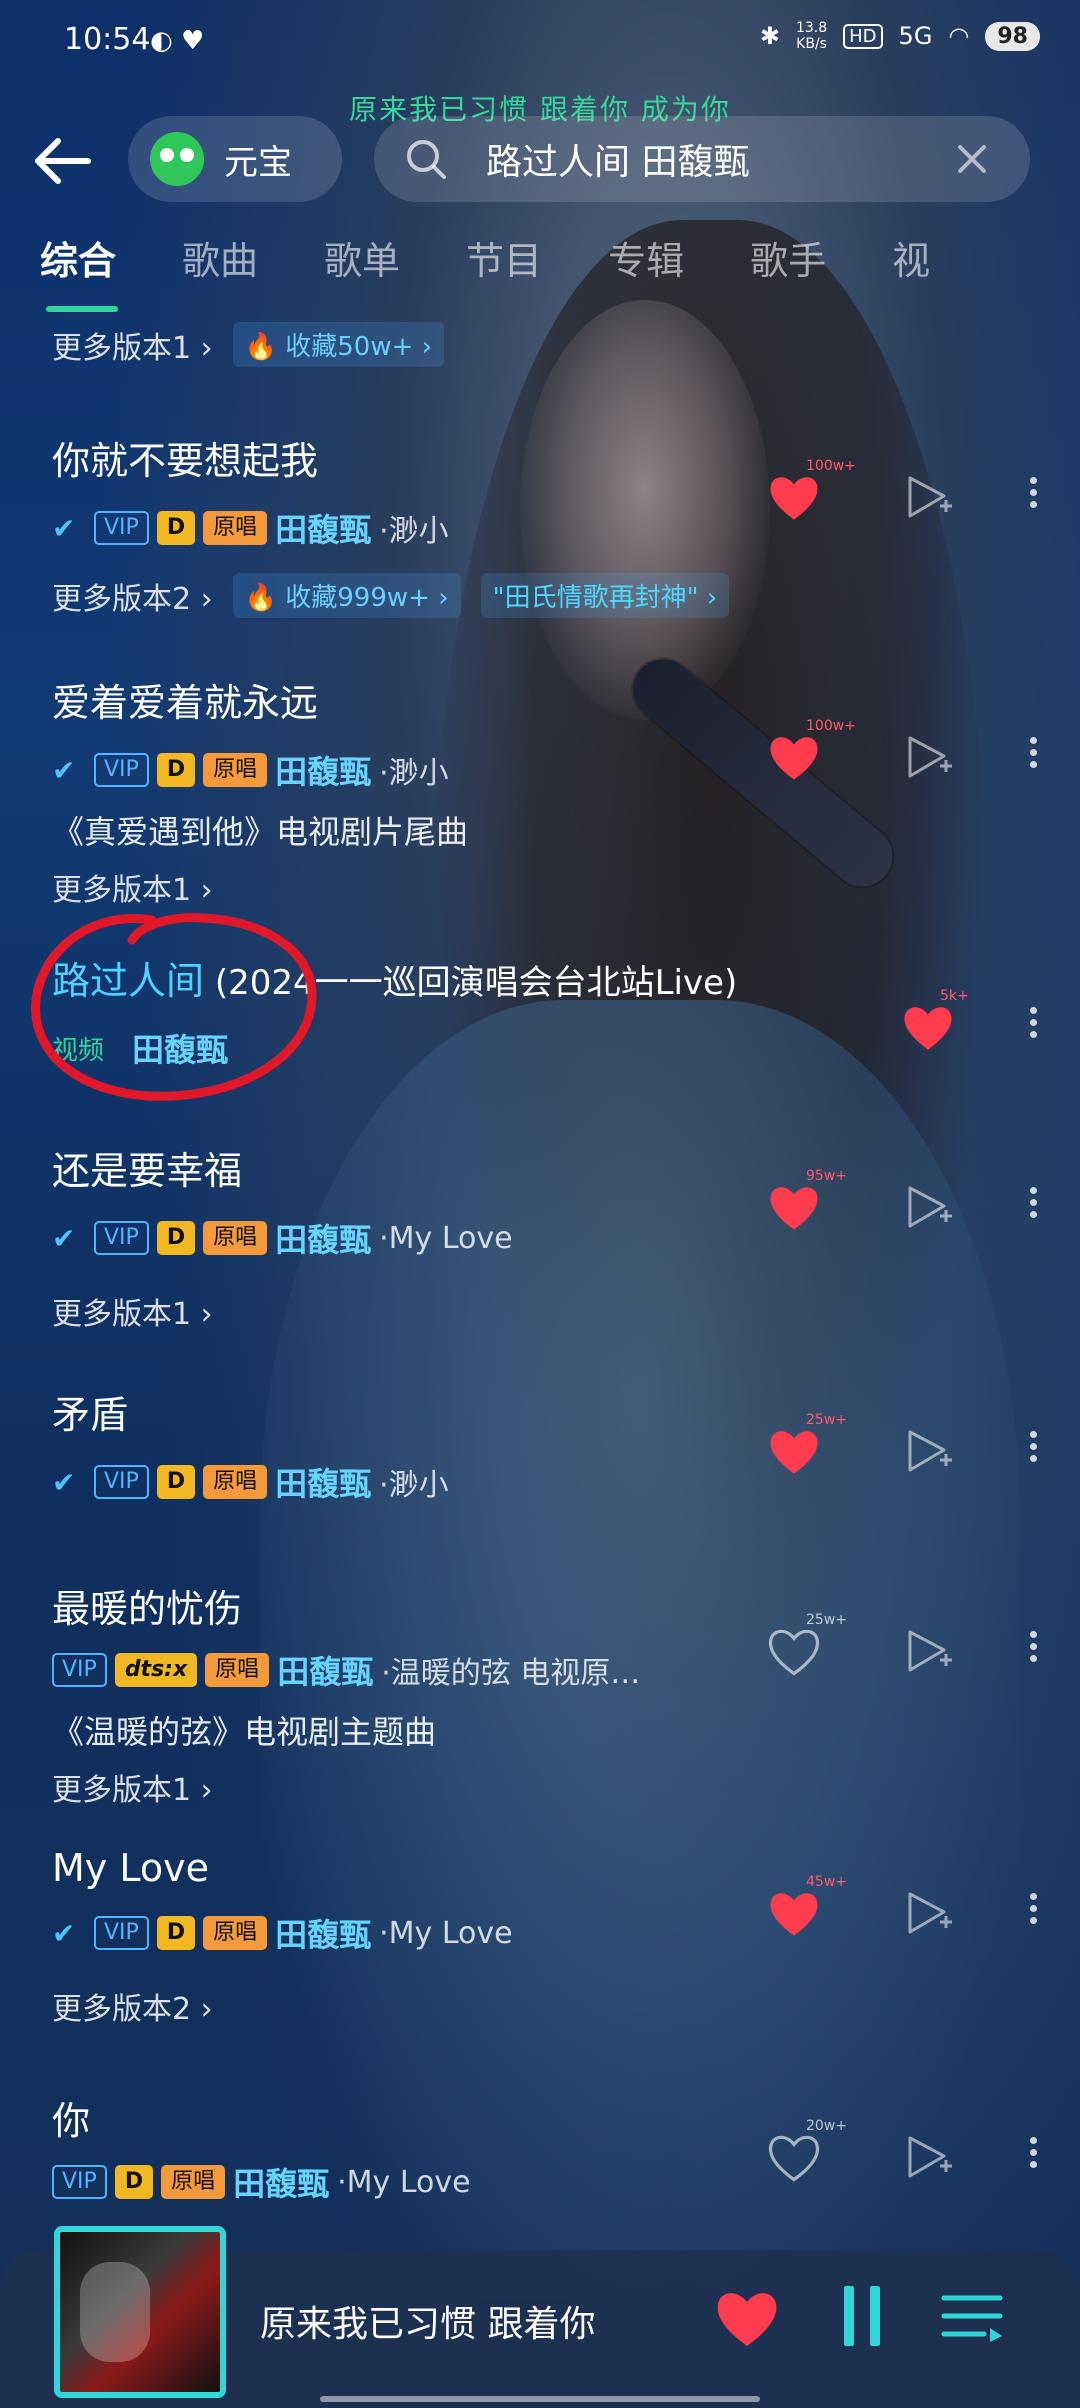  What do you see at coordinates (806, 2152) in the screenshot?
I see `like-heart-icon: 20w+` at bounding box center [806, 2152].